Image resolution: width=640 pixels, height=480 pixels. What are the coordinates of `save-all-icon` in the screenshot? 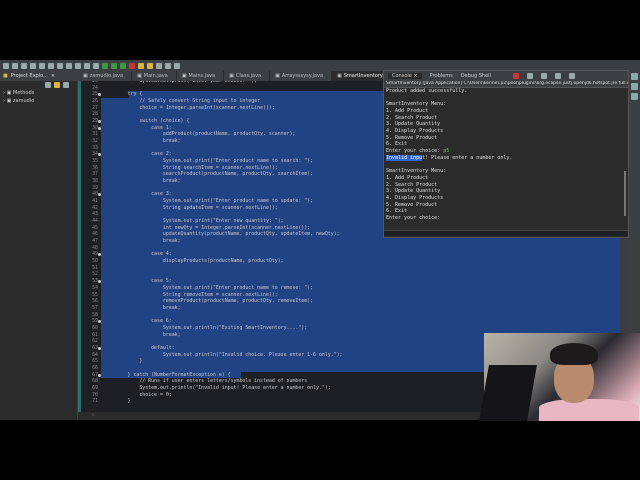 It's located at (24, 65).